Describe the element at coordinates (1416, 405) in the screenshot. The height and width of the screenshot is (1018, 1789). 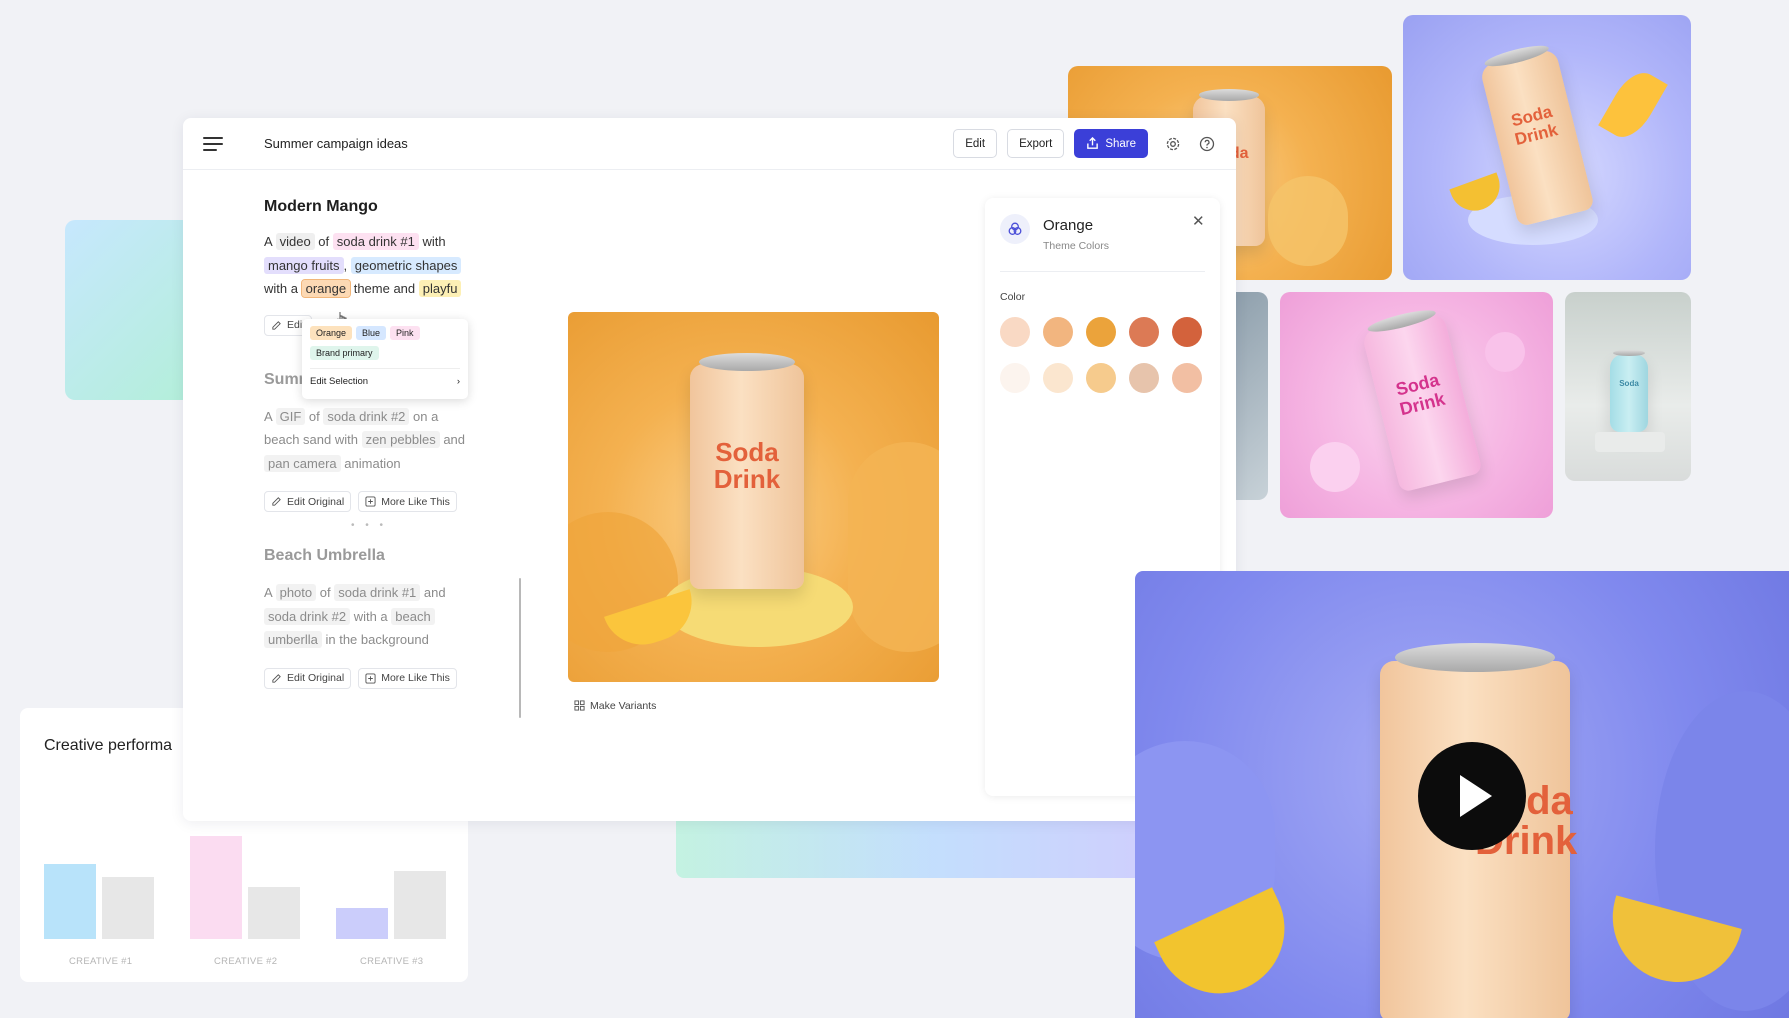
I see `gallery-image-pink: Soda Drink` at that location.